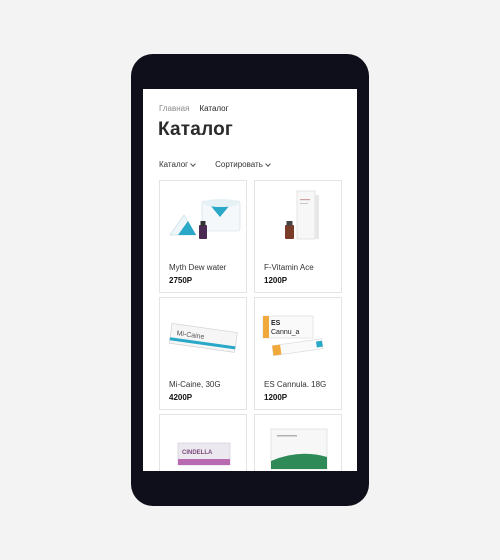  Describe the element at coordinates (197, 453) in the screenshot. I see `cindella-label: CINDELLA` at that location.